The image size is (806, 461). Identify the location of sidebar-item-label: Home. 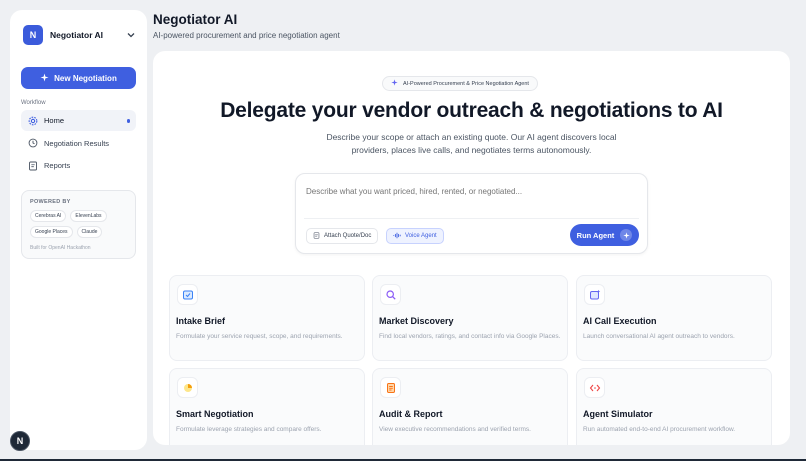
(54, 120).